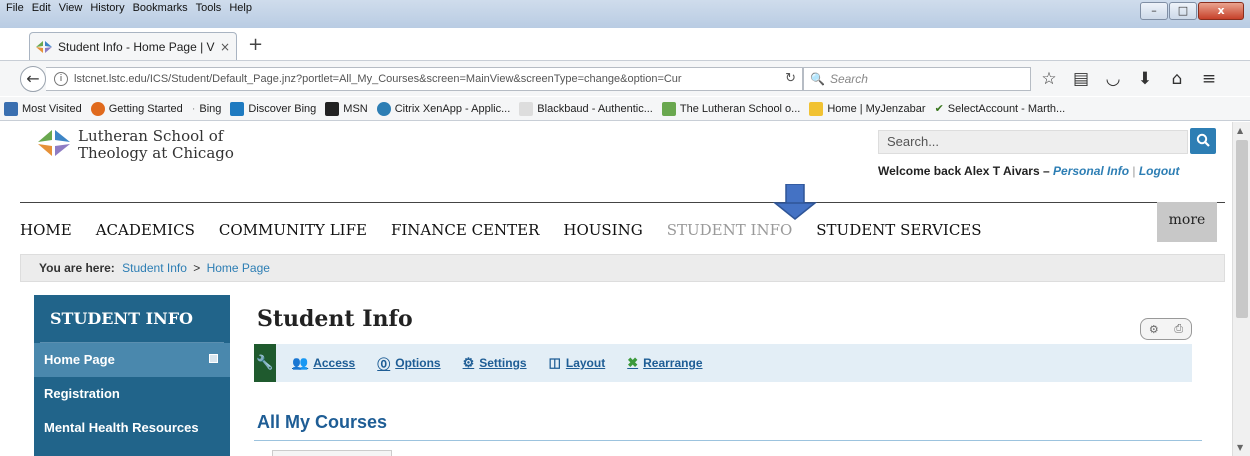 This screenshot has width=1250, height=456. What do you see at coordinates (33, 79) in the screenshot?
I see `back-button: ←` at bounding box center [33, 79].